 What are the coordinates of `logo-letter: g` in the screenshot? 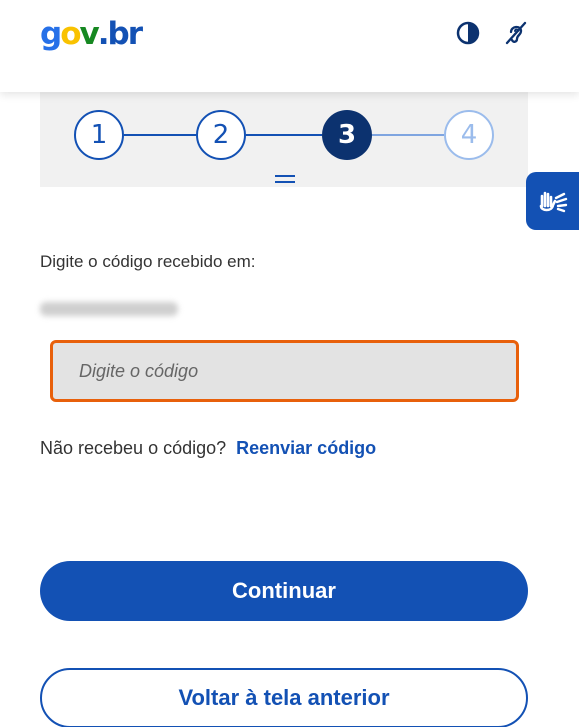 It's located at (51, 34).